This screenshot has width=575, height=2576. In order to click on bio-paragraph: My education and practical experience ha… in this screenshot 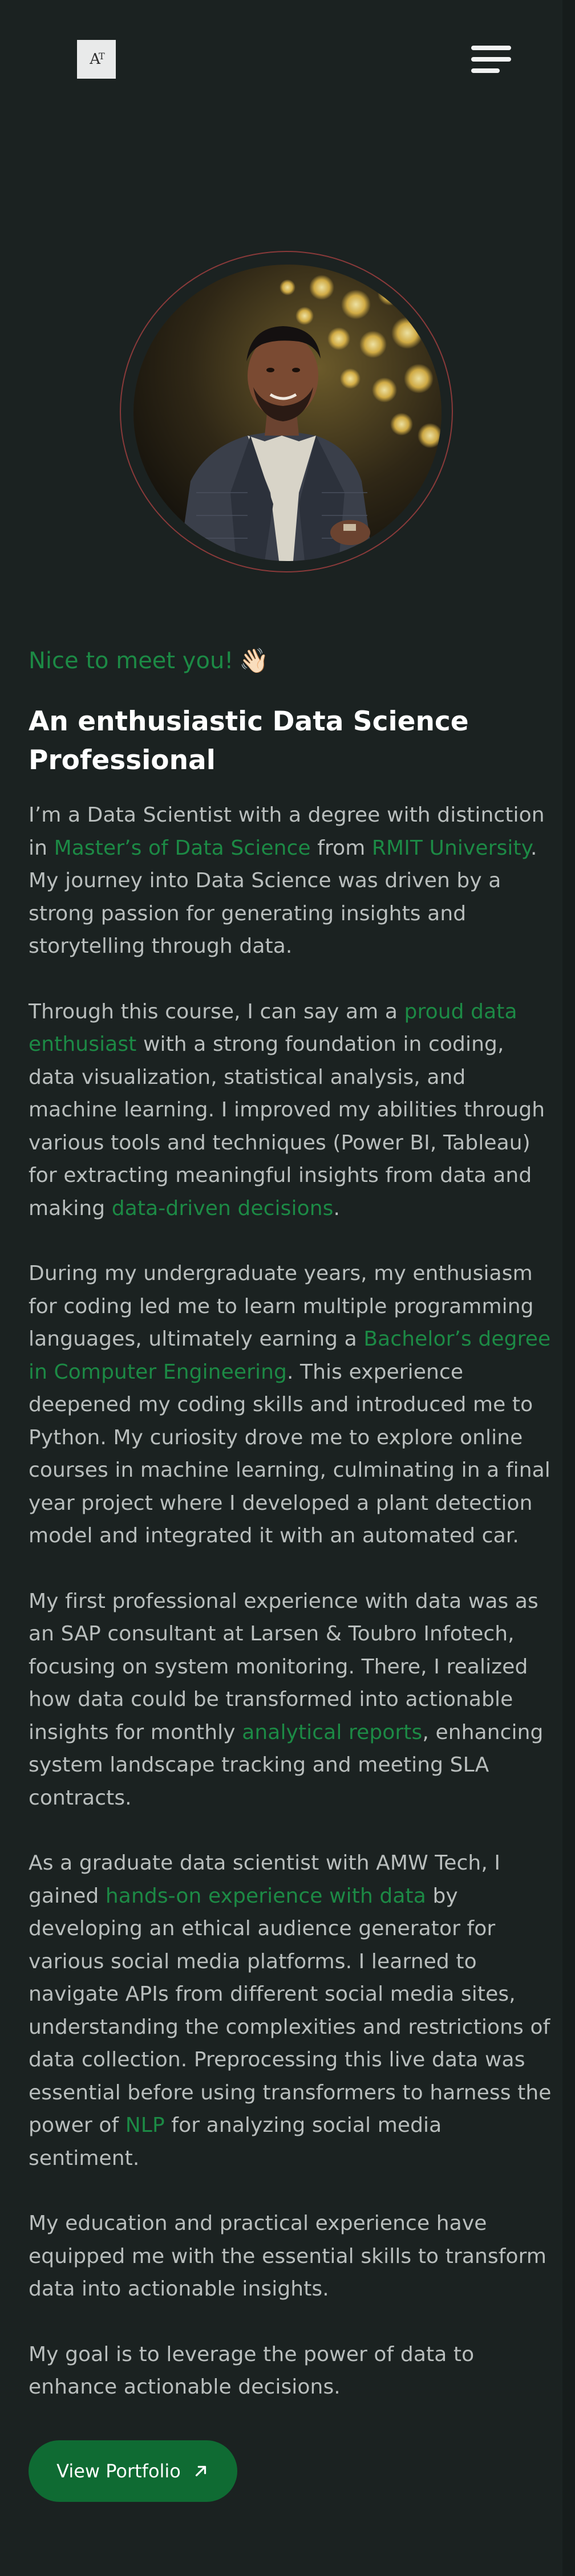, I will do `click(288, 2256)`.